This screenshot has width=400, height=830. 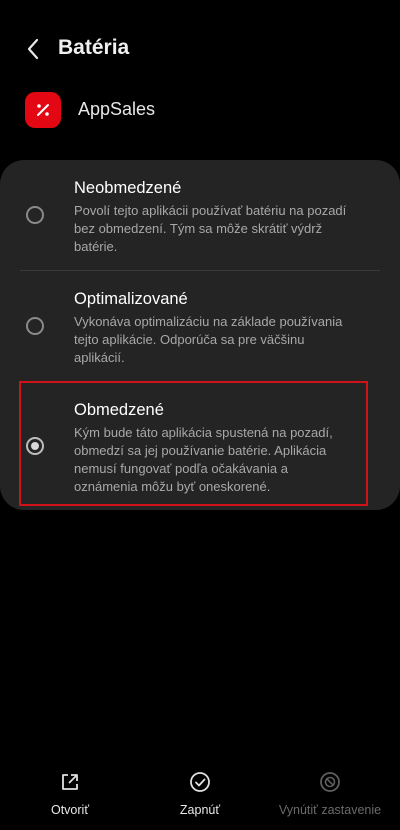 I want to click on open-button: Otvoriť, so click(x=70, y=793).